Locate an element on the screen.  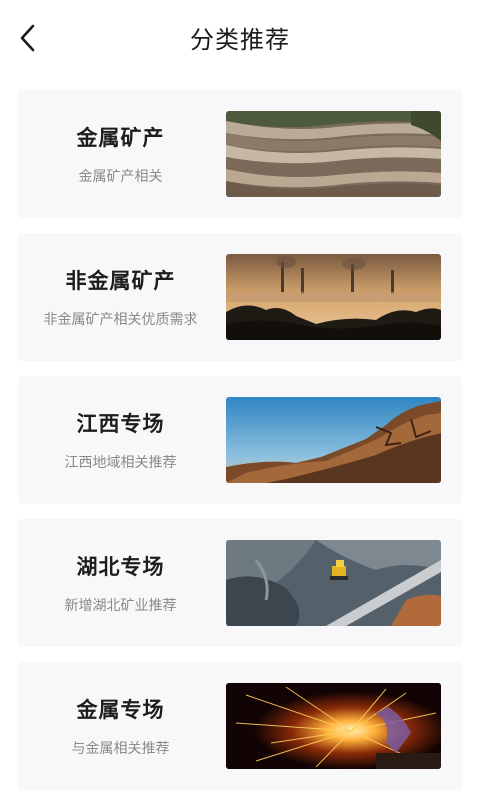
card-text: 江西专场 江西地域相关推荐 is located at coordinates (120, 440).